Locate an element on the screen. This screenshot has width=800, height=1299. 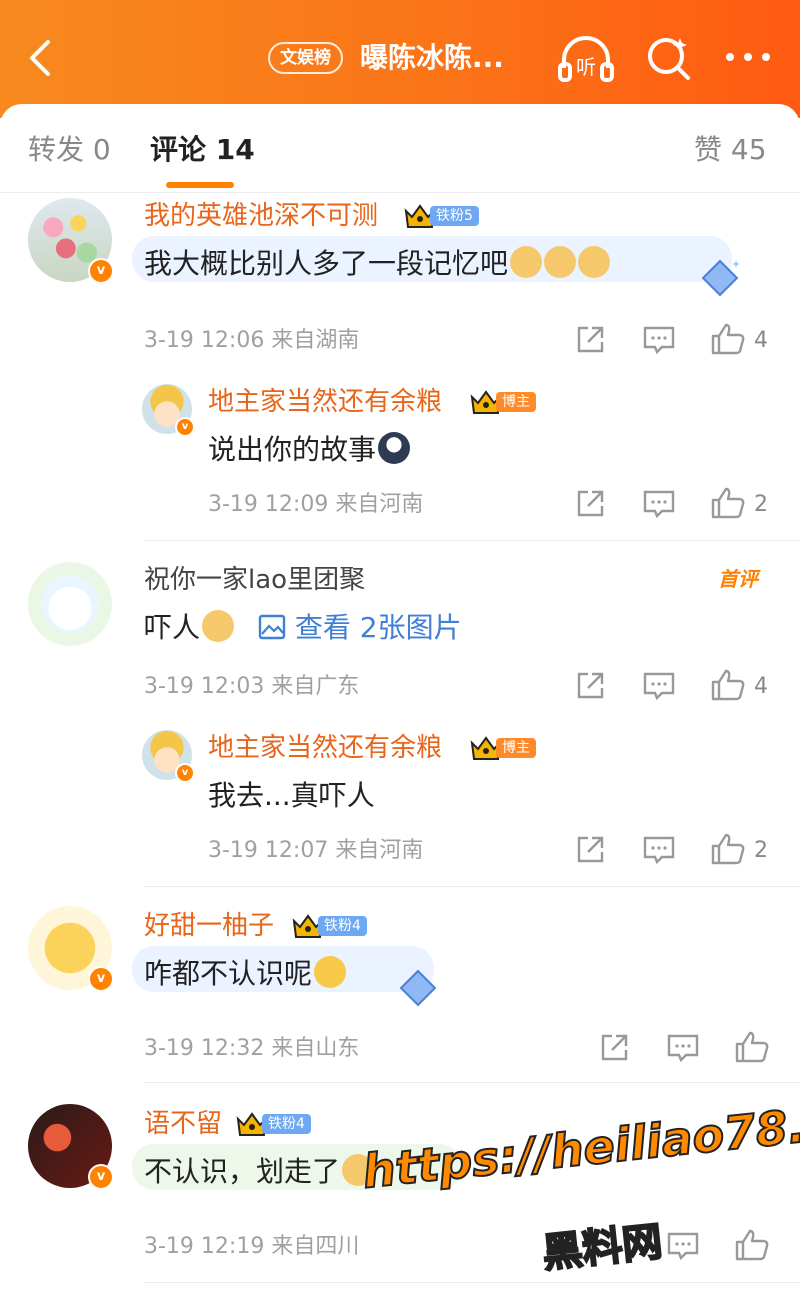
more-dots-icon is located at coordinates (748, 57).